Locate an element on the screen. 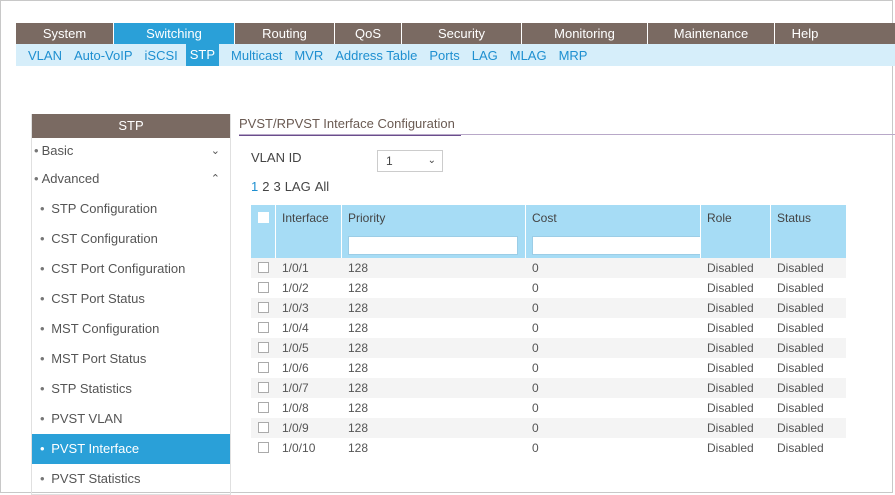 This screenshot has width=895, height=495. pager-3: 3 is located at coordinates (276, 186).